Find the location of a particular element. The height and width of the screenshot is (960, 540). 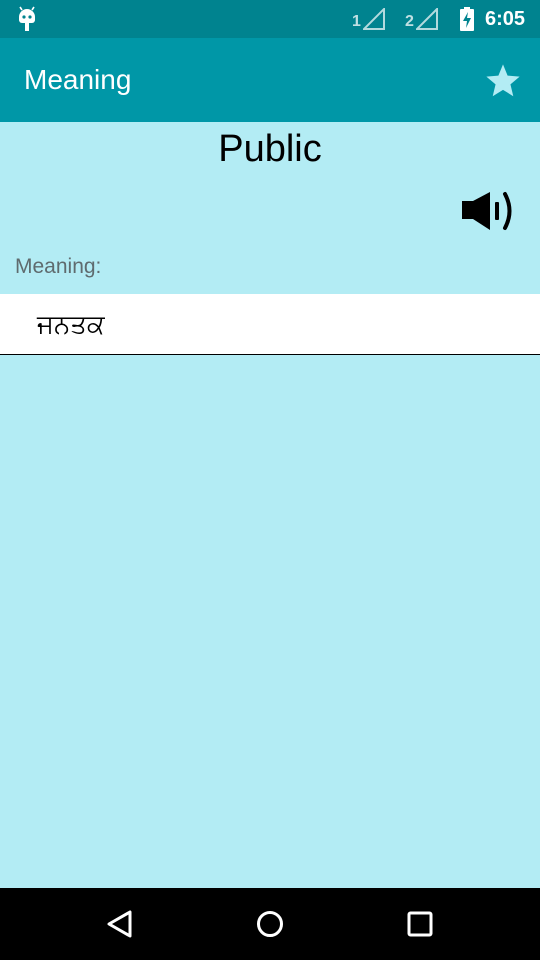

sim1-signal: 1 is located at coordinates (368, 19).